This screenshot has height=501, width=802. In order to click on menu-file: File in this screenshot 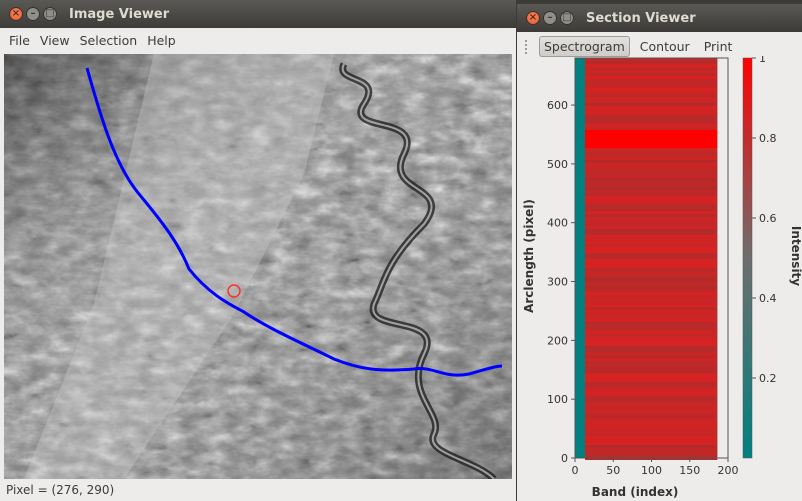, I will do `click(19, 40)`.